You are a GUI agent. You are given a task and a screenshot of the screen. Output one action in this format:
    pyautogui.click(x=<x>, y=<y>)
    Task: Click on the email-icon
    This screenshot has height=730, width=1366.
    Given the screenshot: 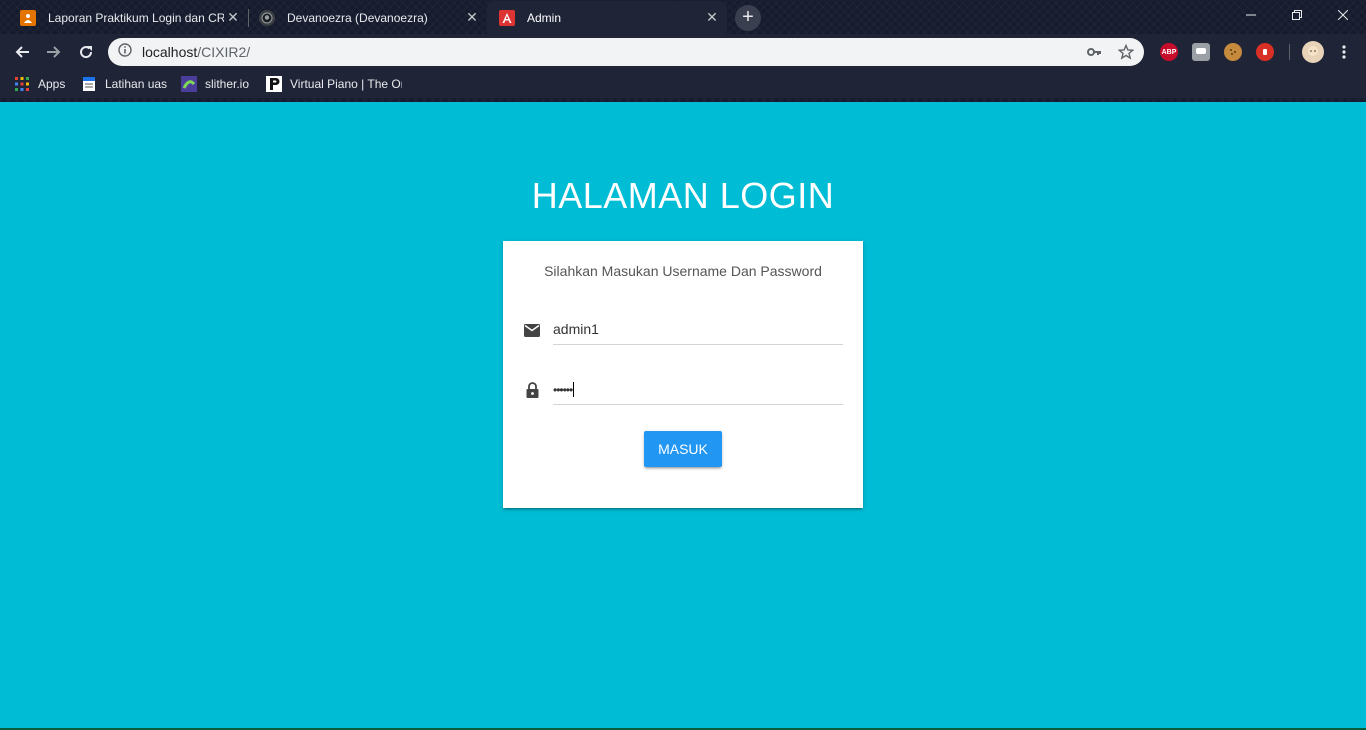 What is the action you would take?
    pyautogui.click(x=532, y=330)
    